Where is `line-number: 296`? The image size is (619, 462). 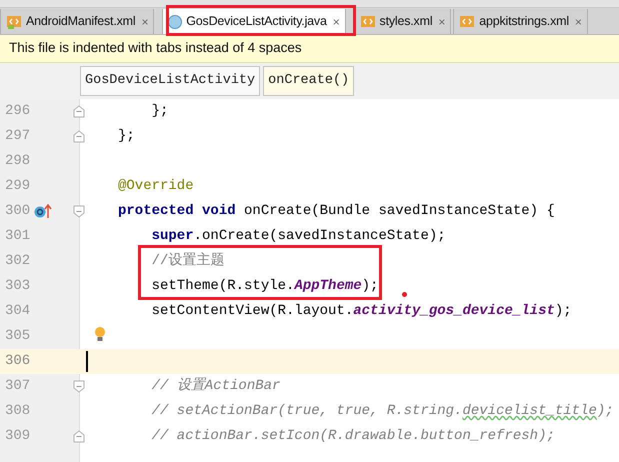 line-number: 296 is located at coordinates (17, 111).